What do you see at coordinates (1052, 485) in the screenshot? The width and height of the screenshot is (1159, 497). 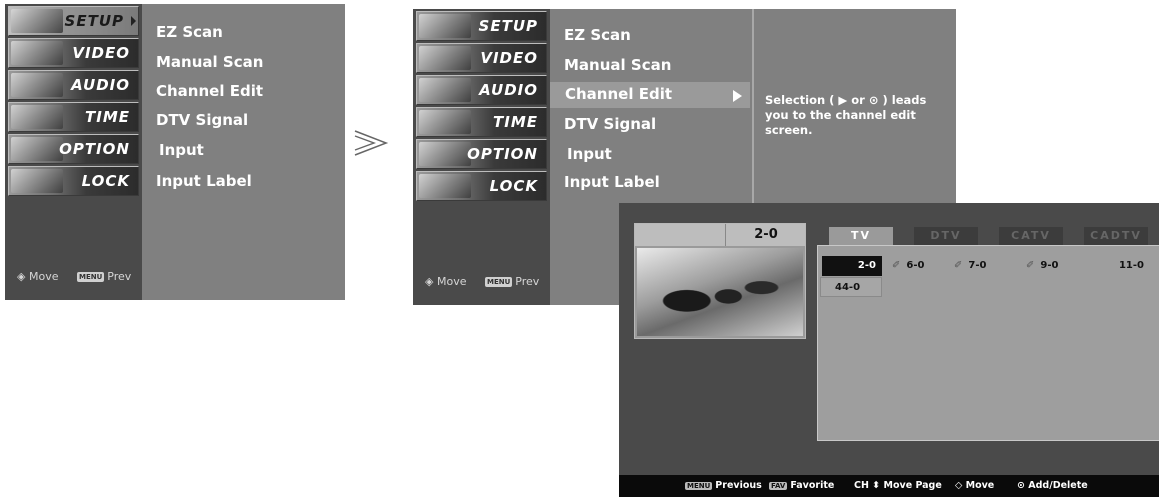 I see `footer-hint-add-delete: ⊙ Add/Delete` at bounding box center [1052, 485].